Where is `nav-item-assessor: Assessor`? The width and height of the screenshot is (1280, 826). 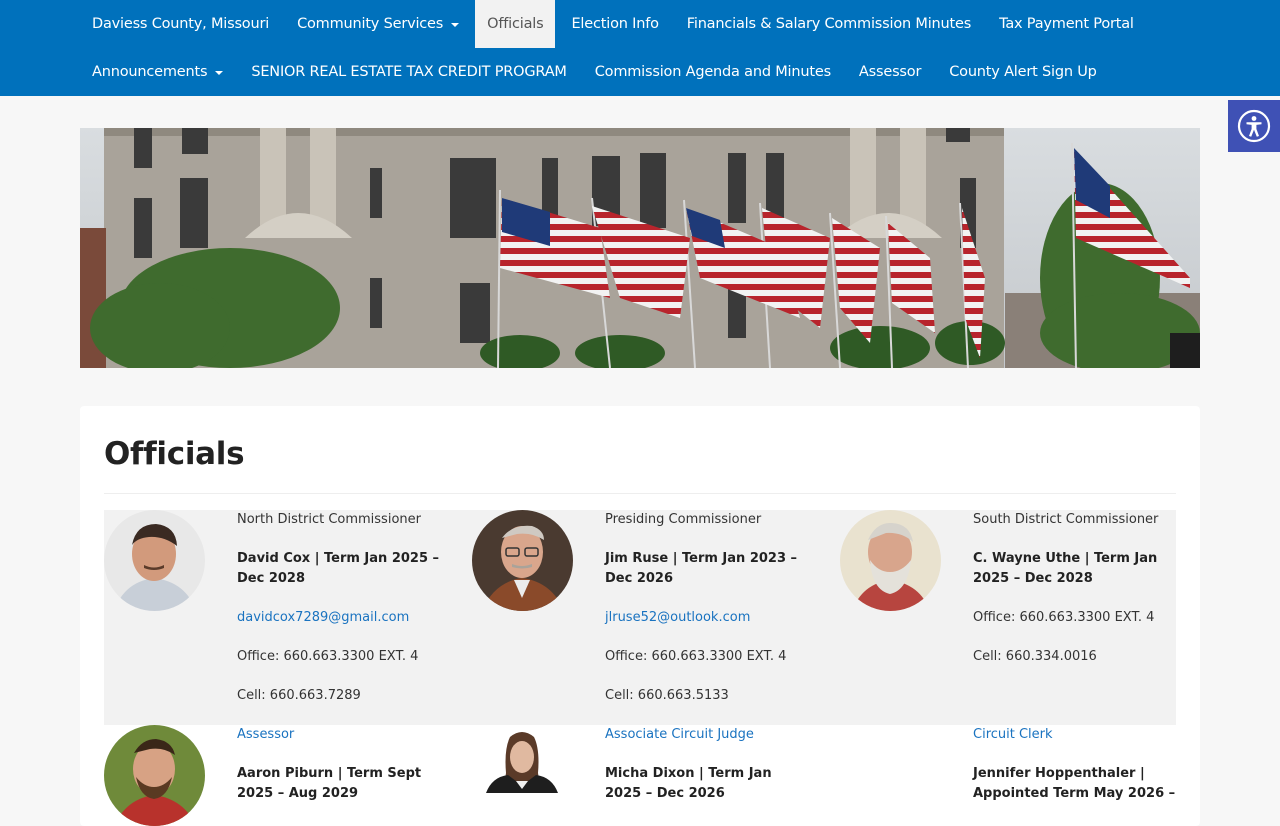
nav-item-assessor: Assessor is located at coordinates (888, 72).